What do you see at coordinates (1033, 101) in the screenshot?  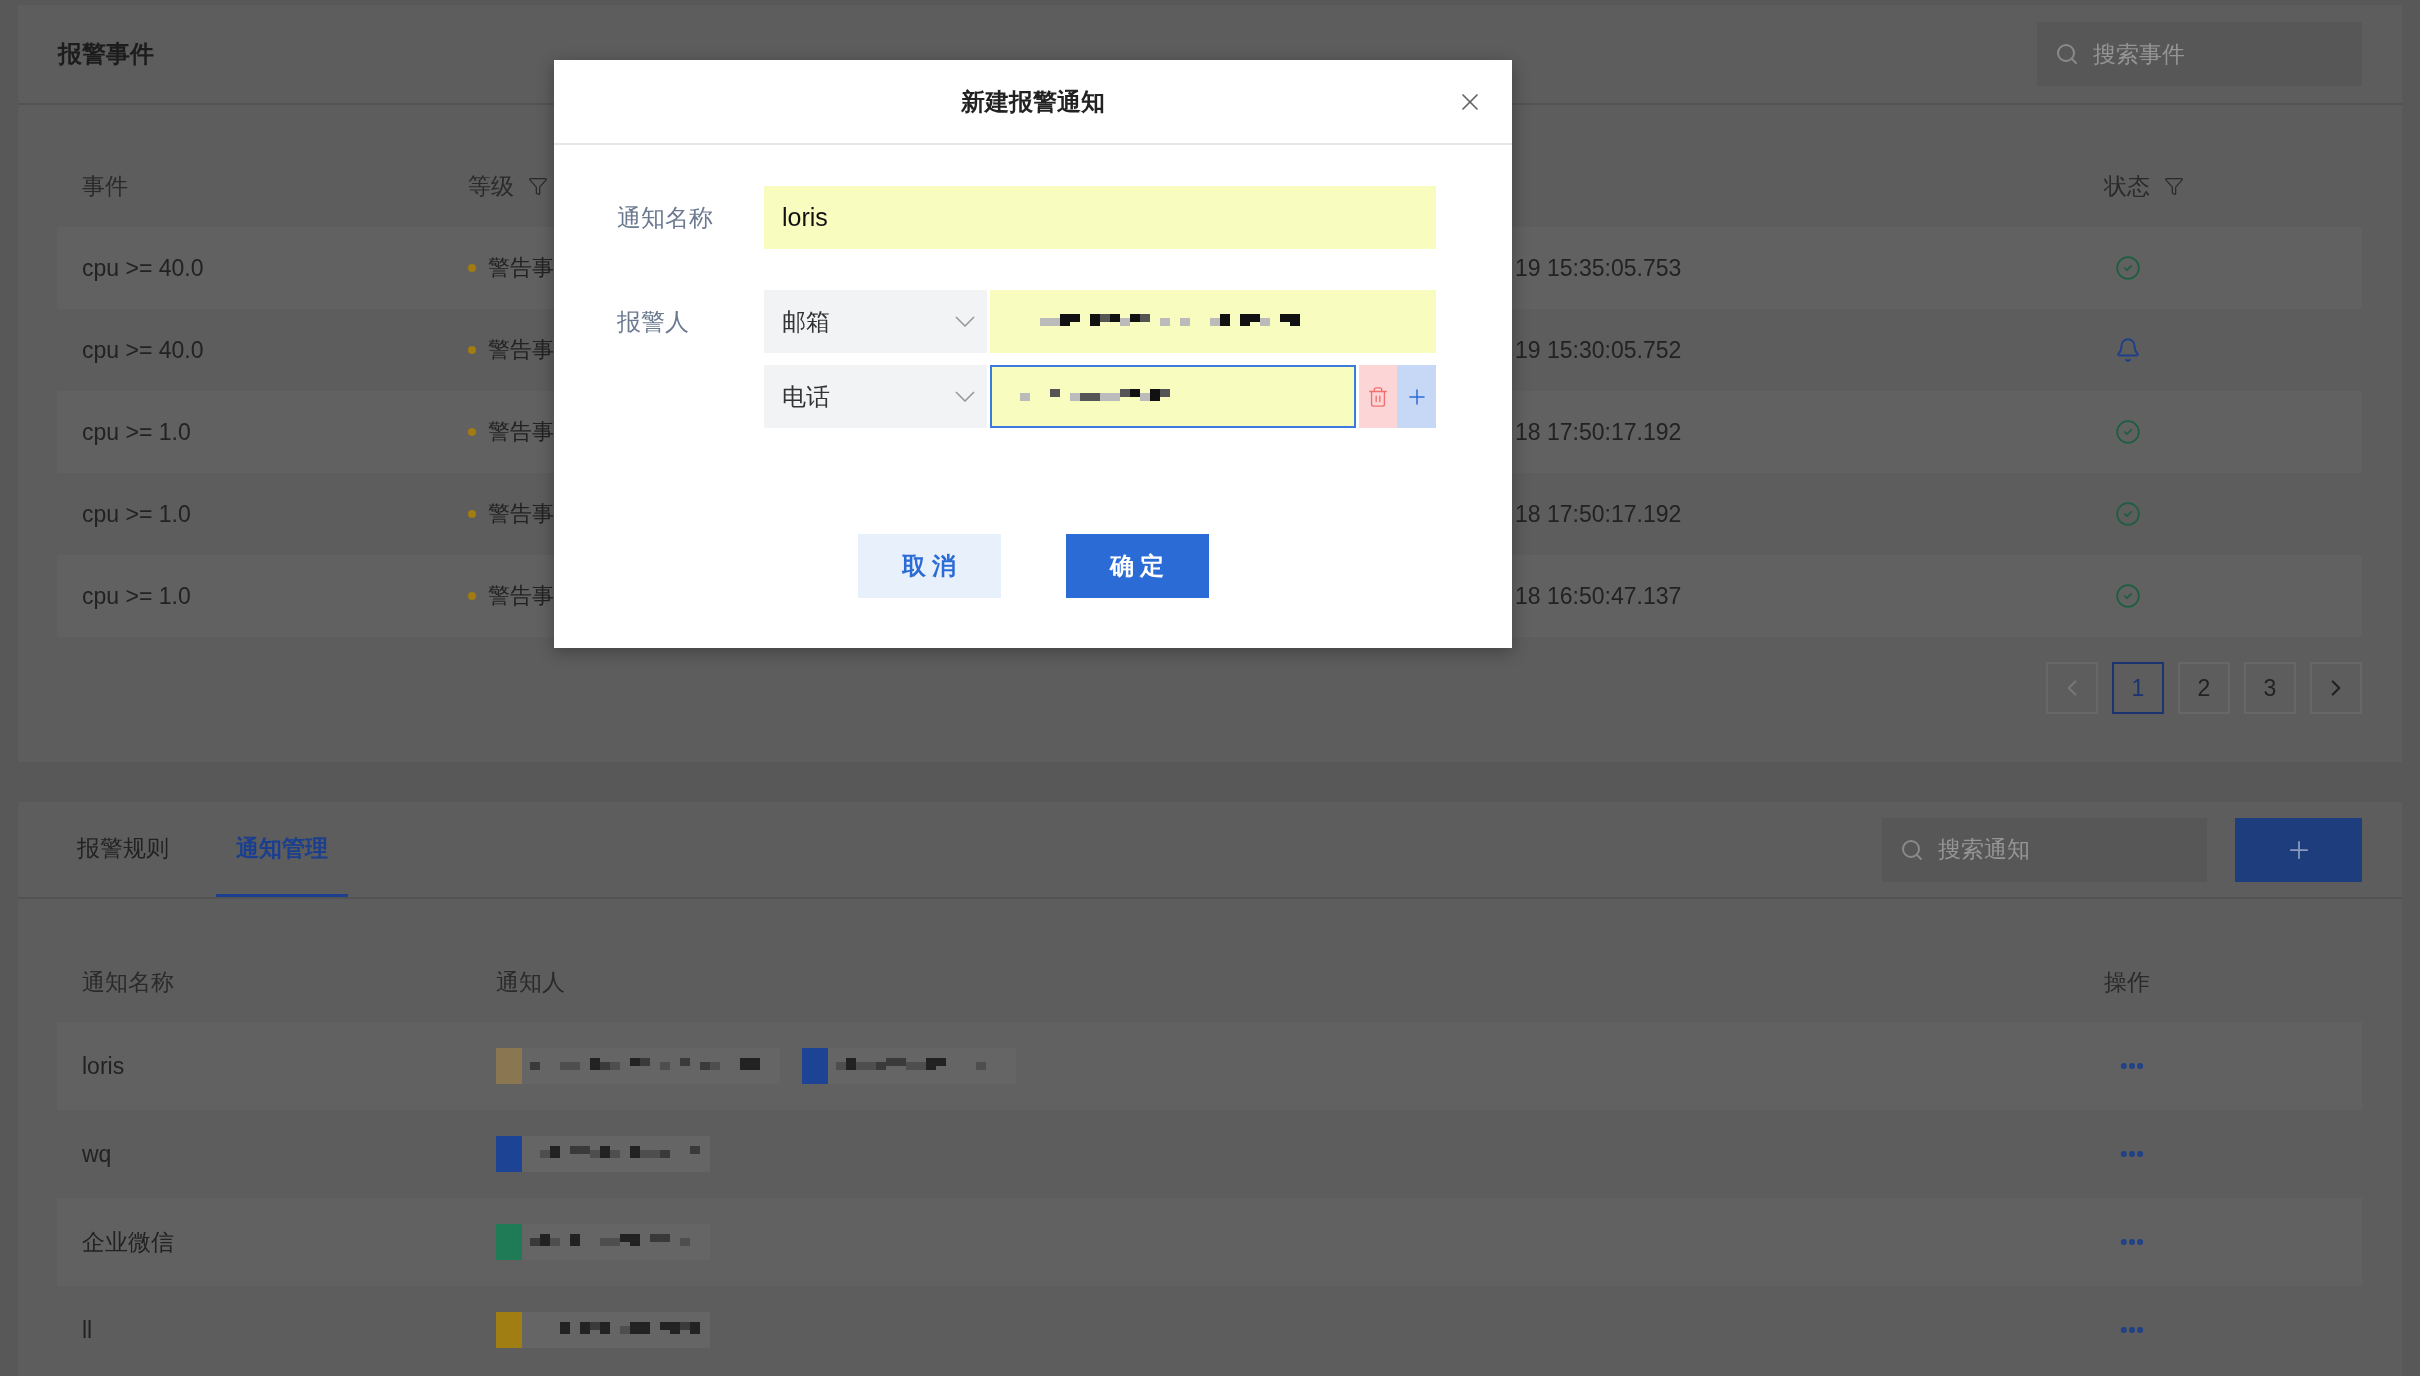 I see `dialog-title: 新建报警通知` at bounding box center [1033, 101].